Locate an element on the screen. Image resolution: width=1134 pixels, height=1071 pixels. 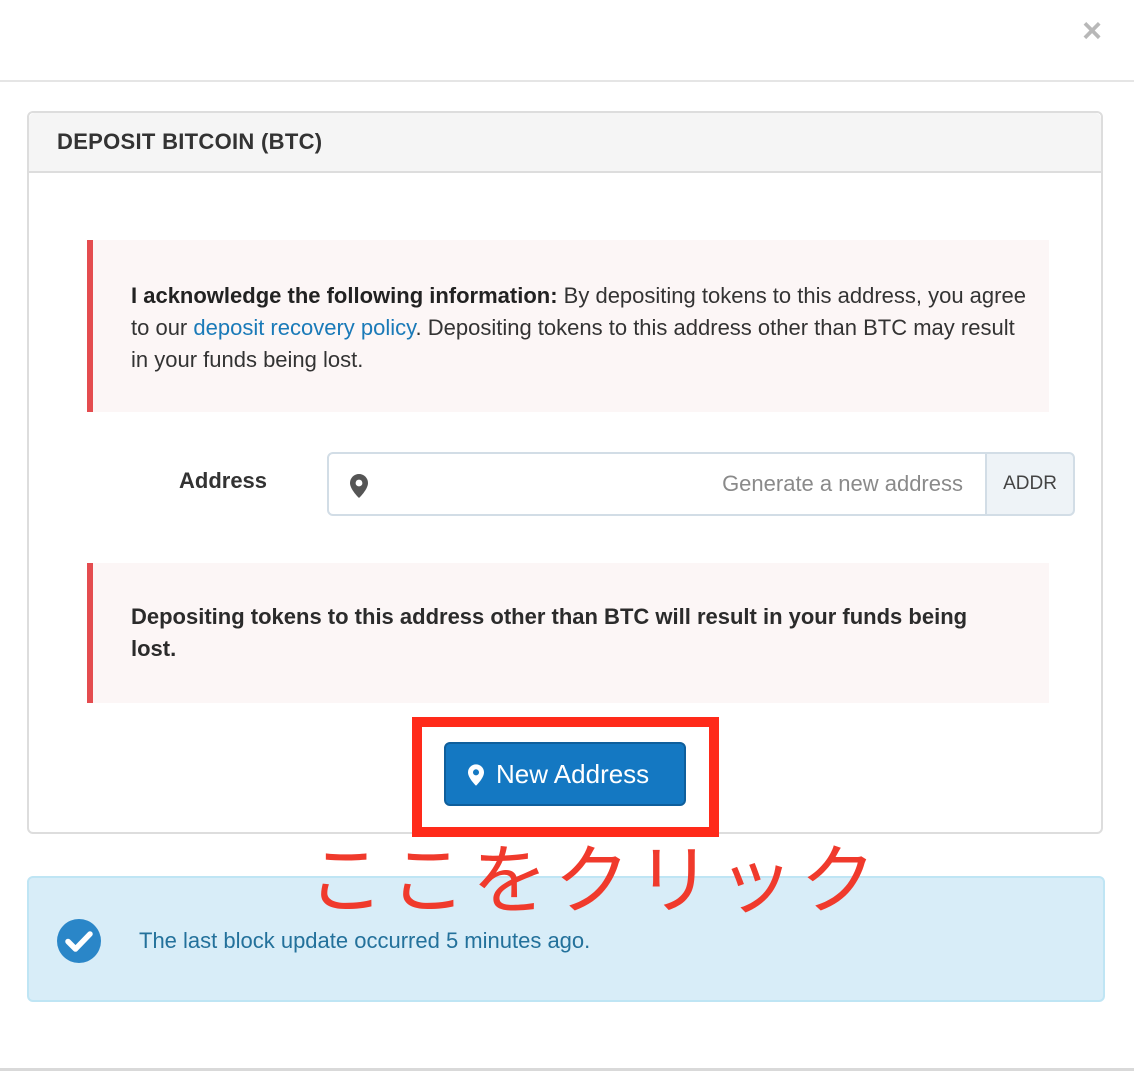
addr-addon: ADDR is located at coordinates (1030, 484).